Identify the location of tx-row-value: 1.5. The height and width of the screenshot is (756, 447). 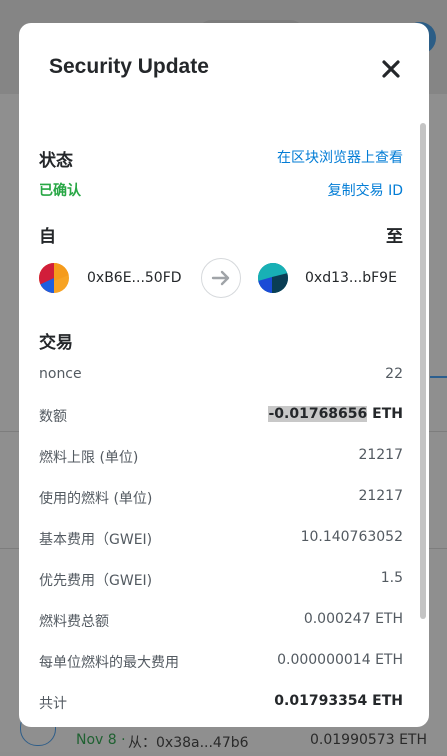
(391, 578).